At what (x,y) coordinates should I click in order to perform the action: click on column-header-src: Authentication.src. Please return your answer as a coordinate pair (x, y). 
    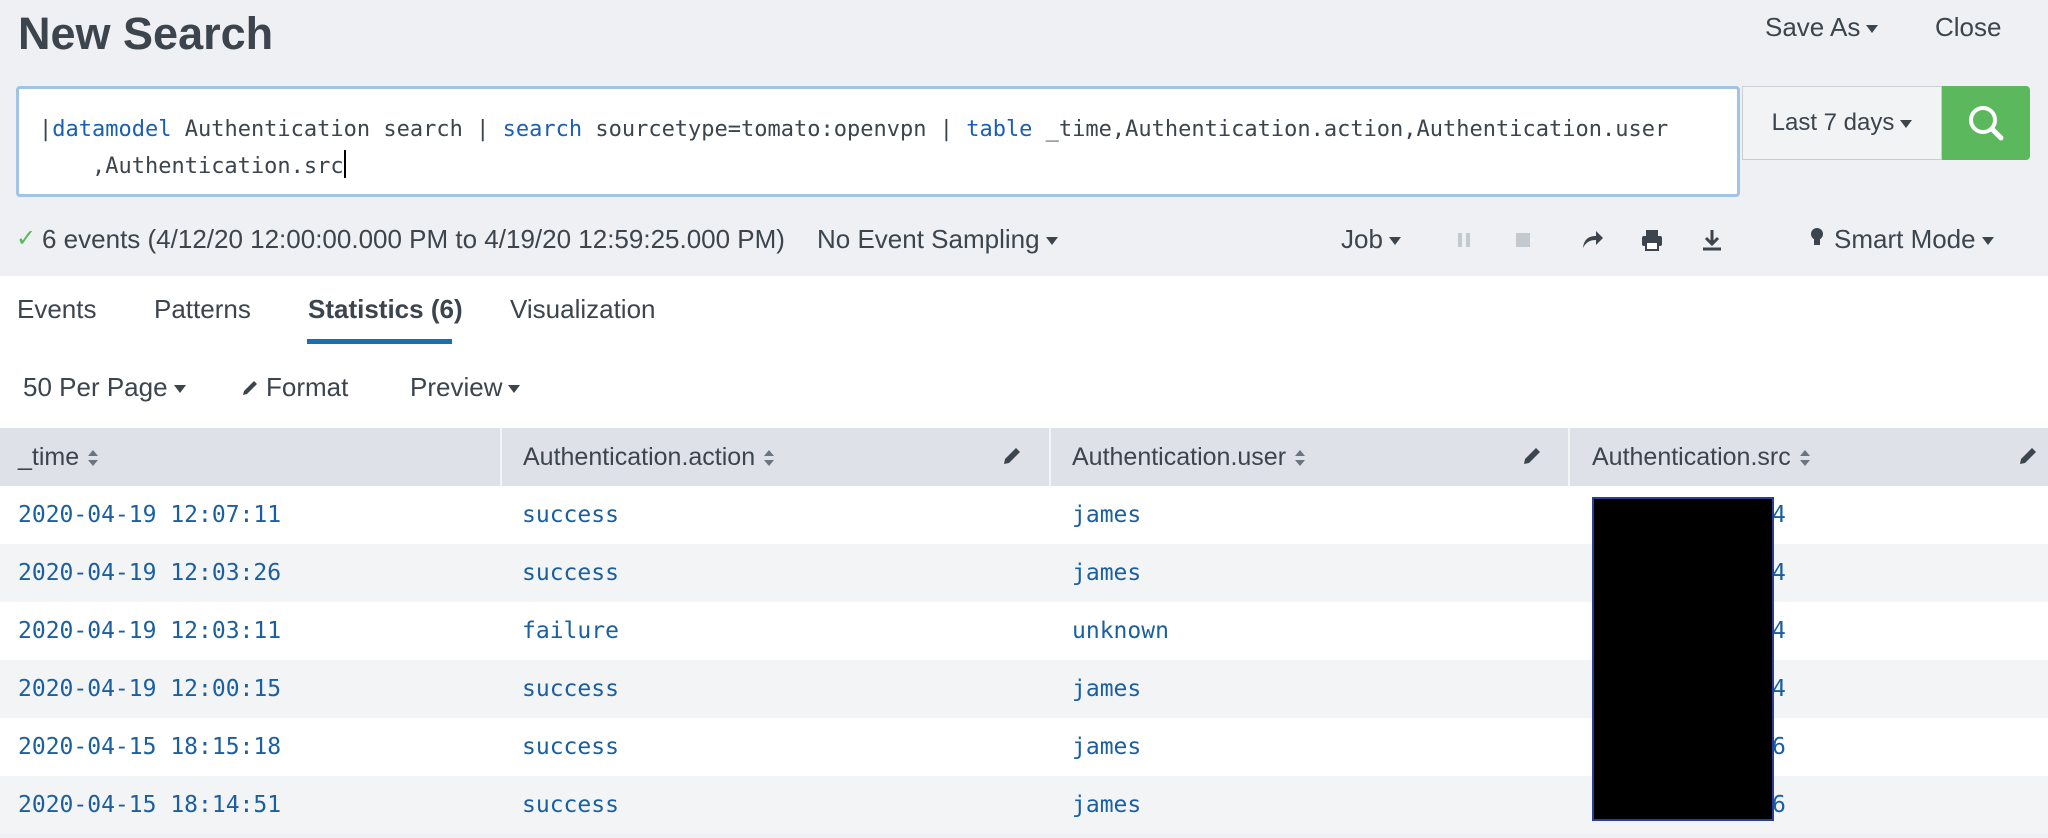
    Looking at the image, I should click on (1701, 457).